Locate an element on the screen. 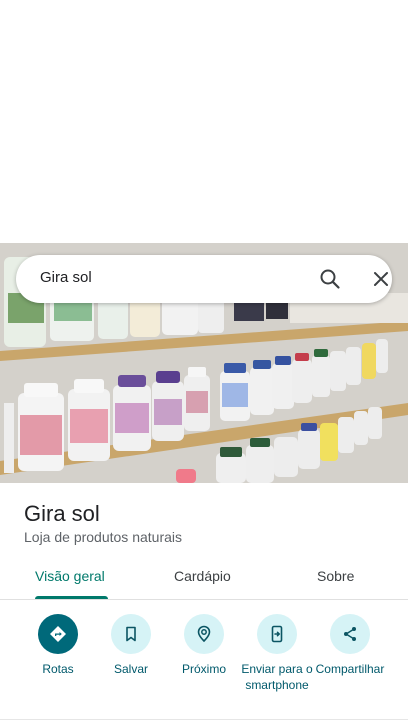  nearby-button: Próximo is located at coordinates (204, 645).